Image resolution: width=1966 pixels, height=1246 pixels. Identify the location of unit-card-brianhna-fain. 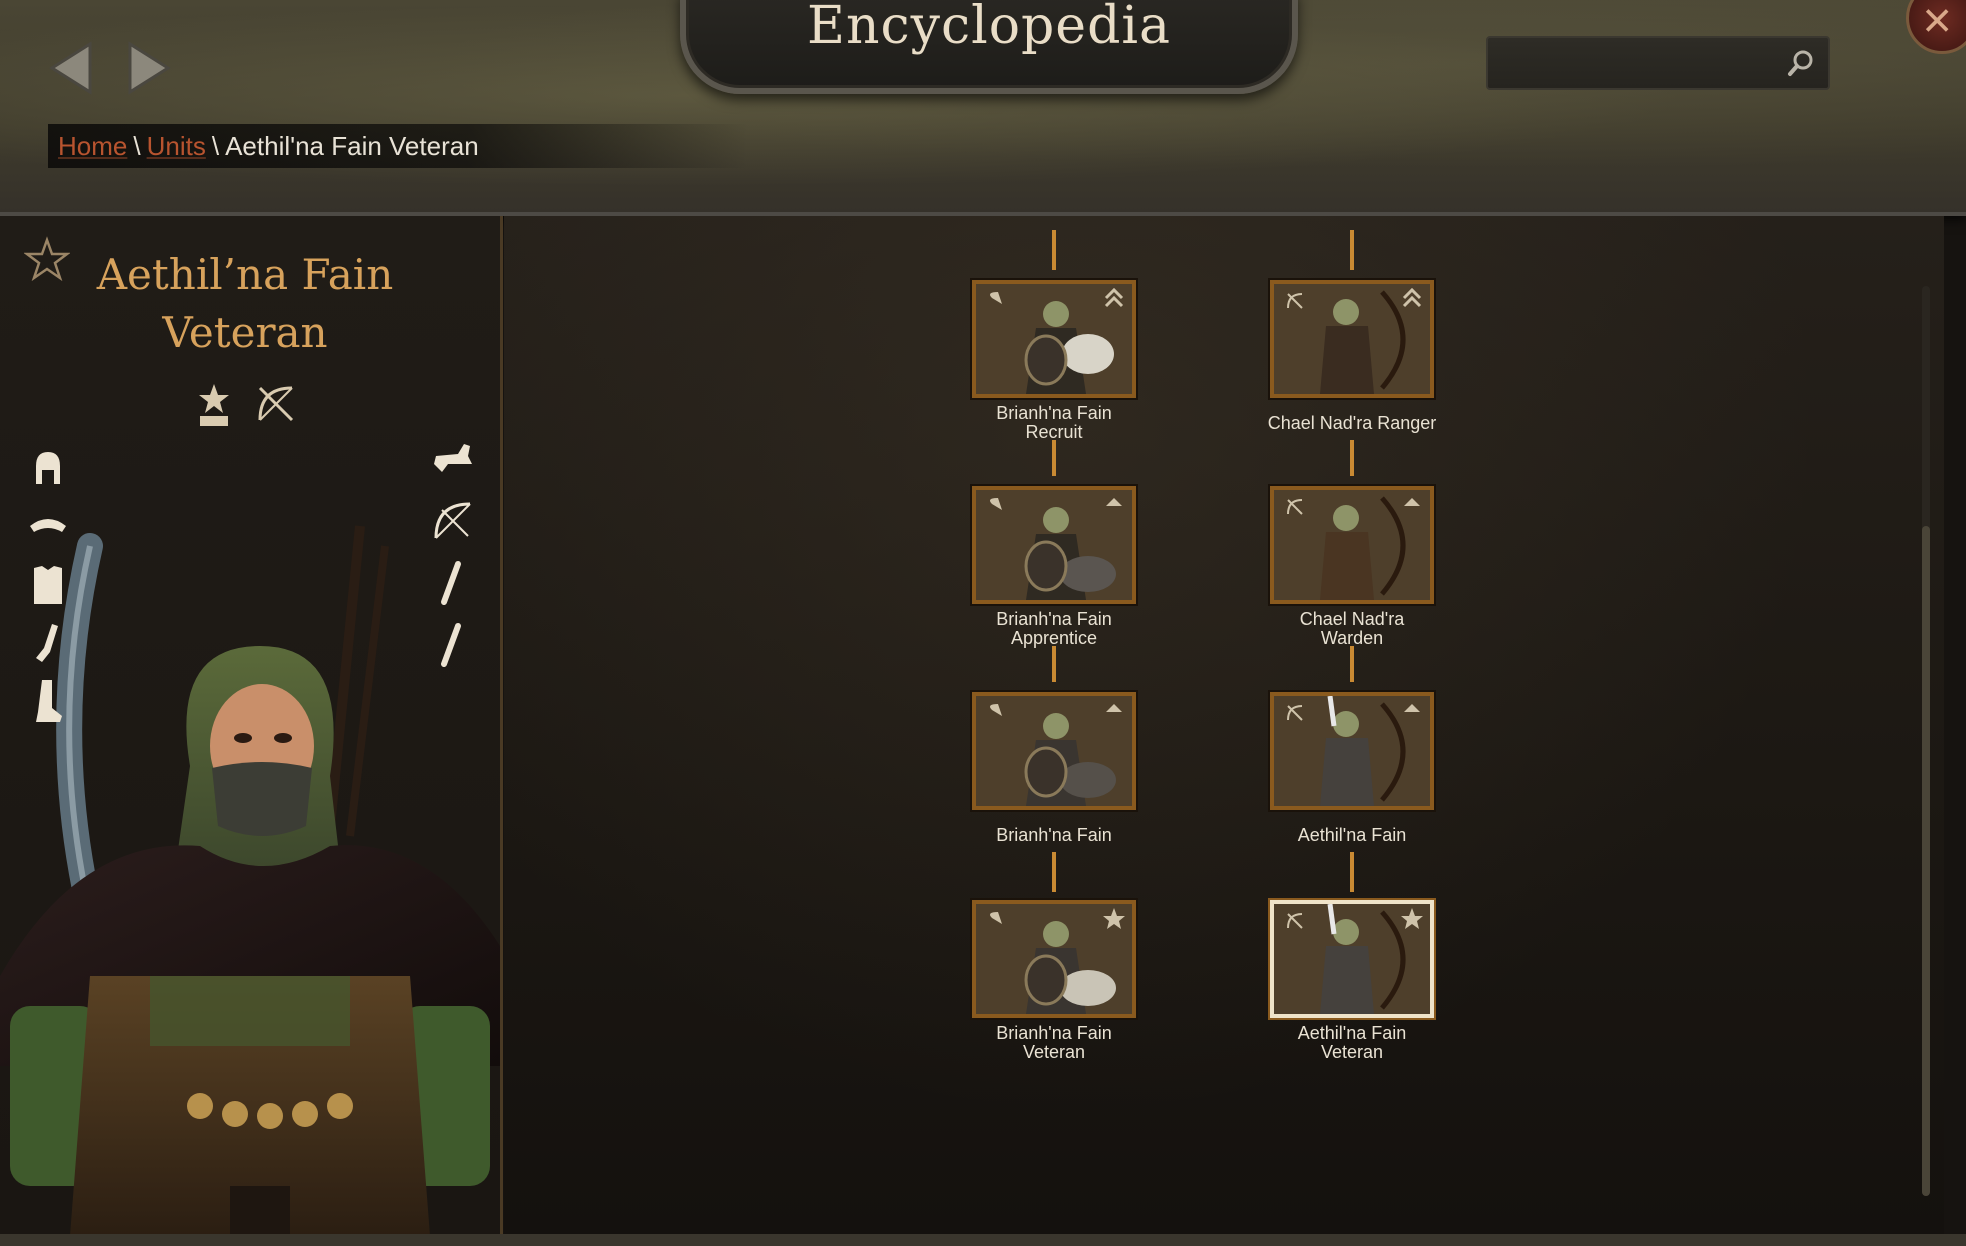
(1054, 751).